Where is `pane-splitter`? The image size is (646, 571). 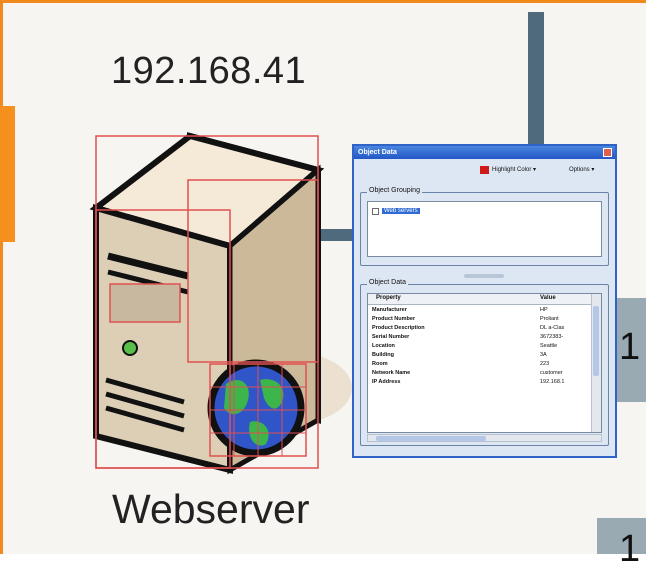
pane-splitter is located at coordinates (484, 276).